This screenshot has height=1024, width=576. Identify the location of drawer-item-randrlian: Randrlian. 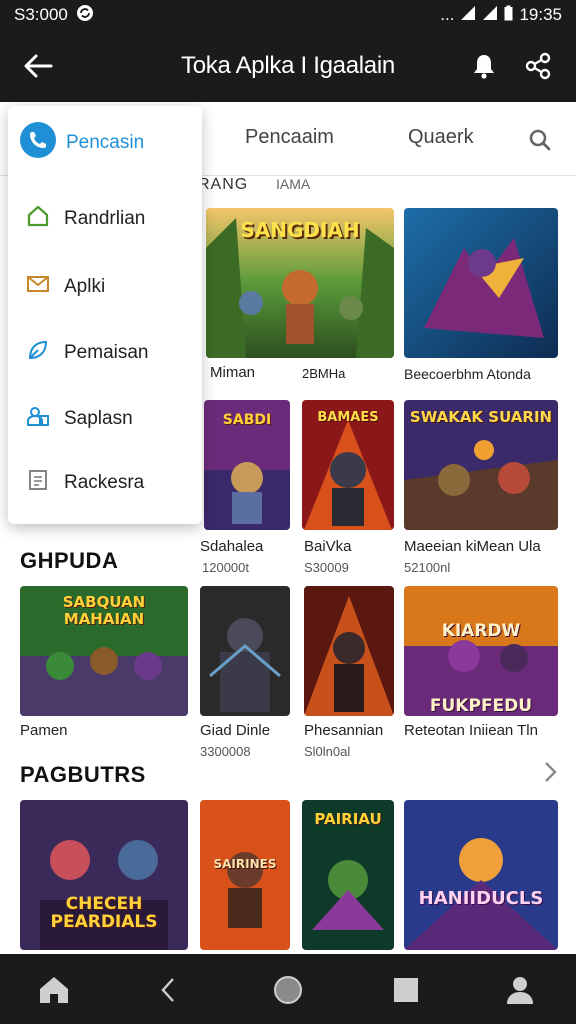
(85, 219).